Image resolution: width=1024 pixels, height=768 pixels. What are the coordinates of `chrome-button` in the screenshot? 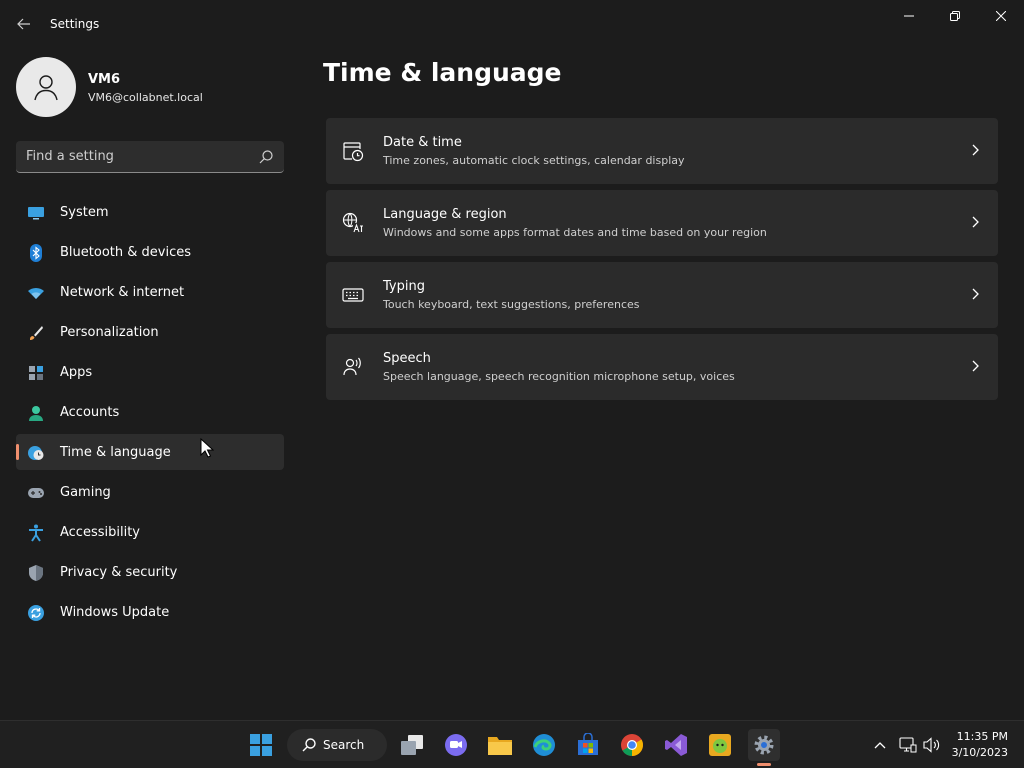 It's located at (632, 745).